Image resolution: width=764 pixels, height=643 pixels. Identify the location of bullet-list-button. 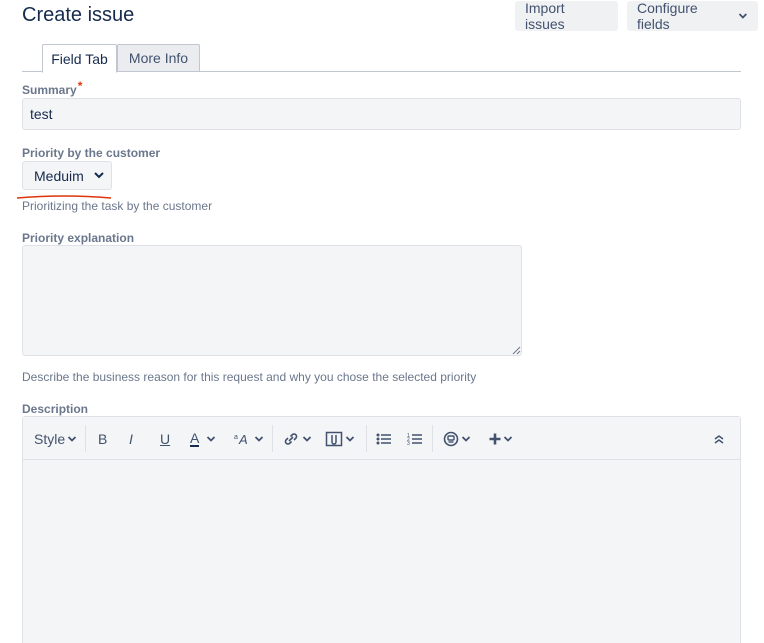
(384, 439).